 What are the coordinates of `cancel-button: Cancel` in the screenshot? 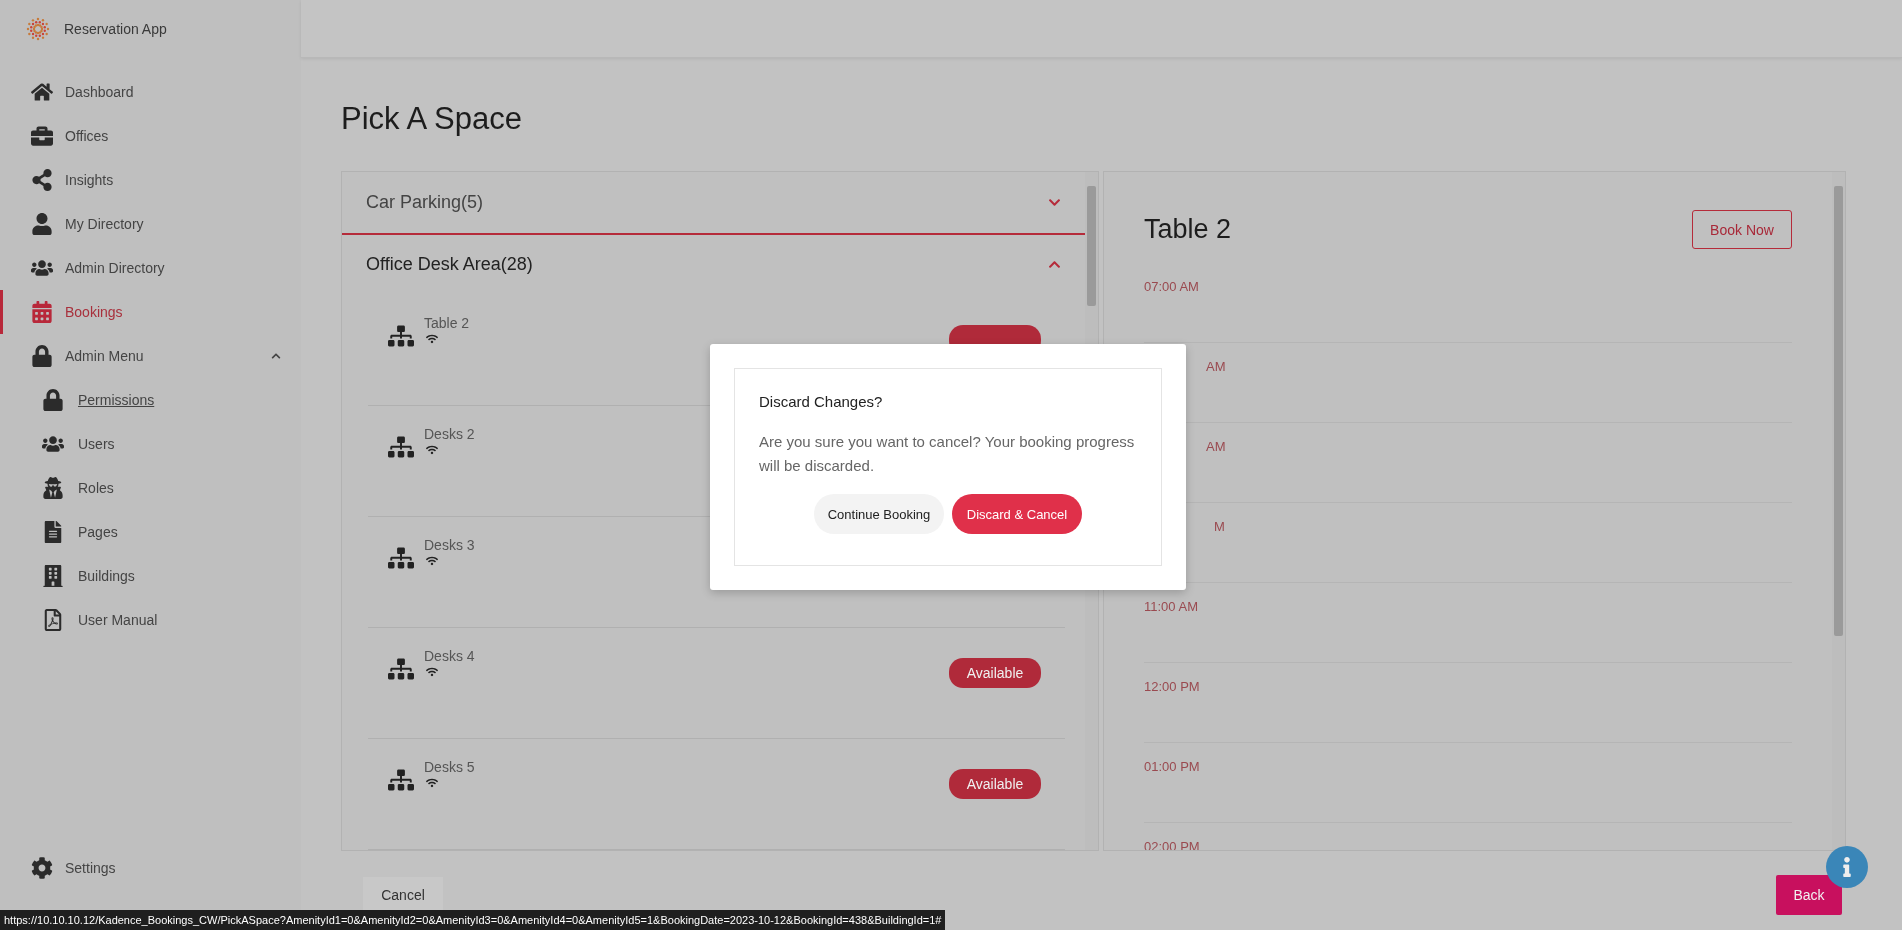 It's located at (403, 895).